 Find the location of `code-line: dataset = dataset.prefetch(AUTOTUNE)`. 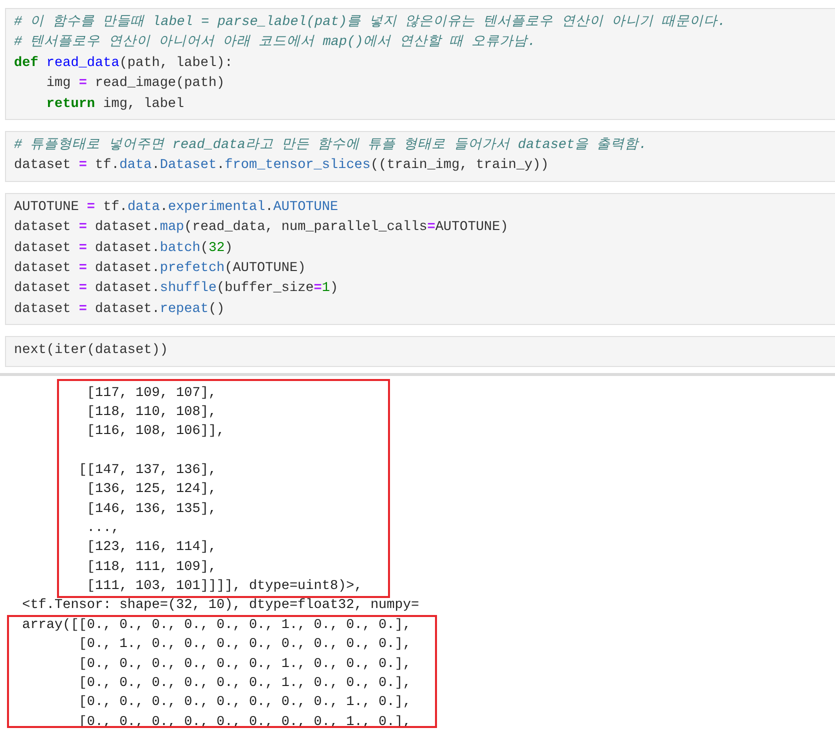

code-line: dataset = dataset.prefetch(AUTOTUNE) is located at coordinates (160, 269).